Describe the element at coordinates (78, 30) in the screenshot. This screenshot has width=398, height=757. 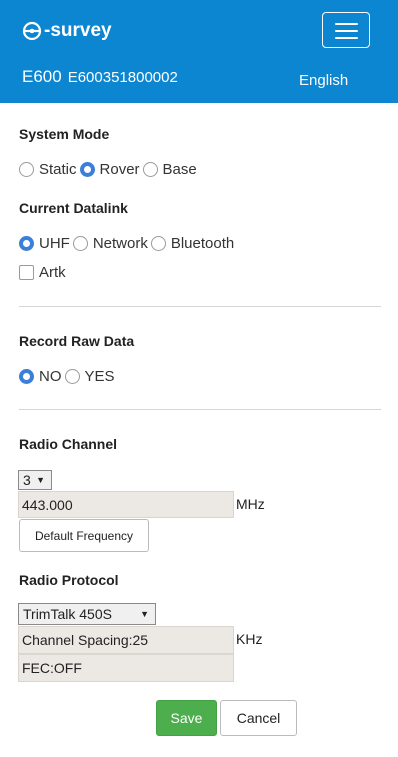
I see `brand-name: -survey` at that location.